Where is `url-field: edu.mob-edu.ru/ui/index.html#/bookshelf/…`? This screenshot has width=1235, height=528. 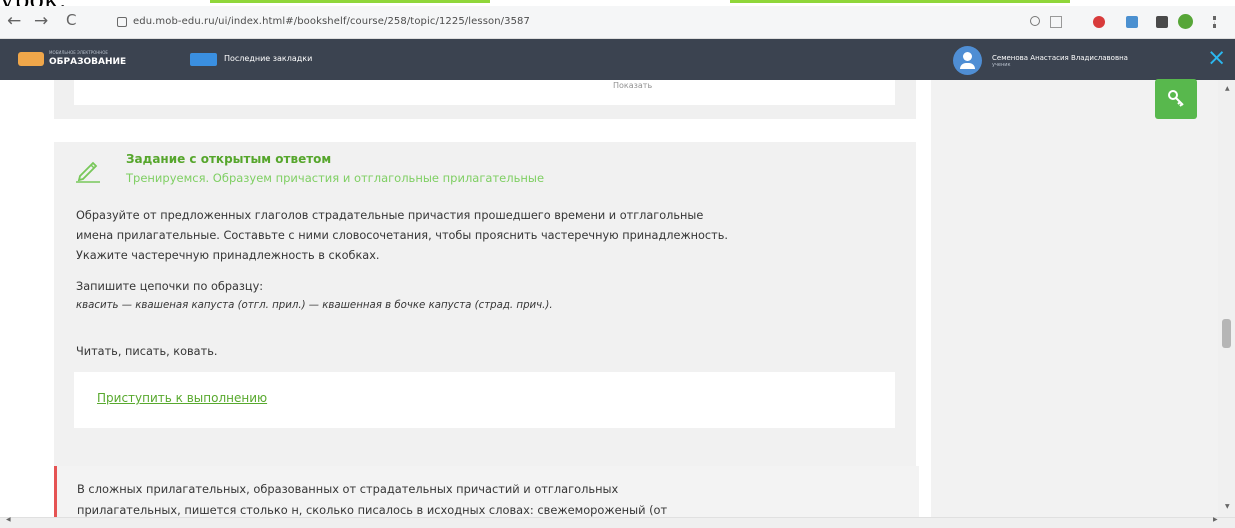
url-field: edu.mob-edu.ru/ui/index.html#/bookshelf/… is located at coordinates (331, 21).